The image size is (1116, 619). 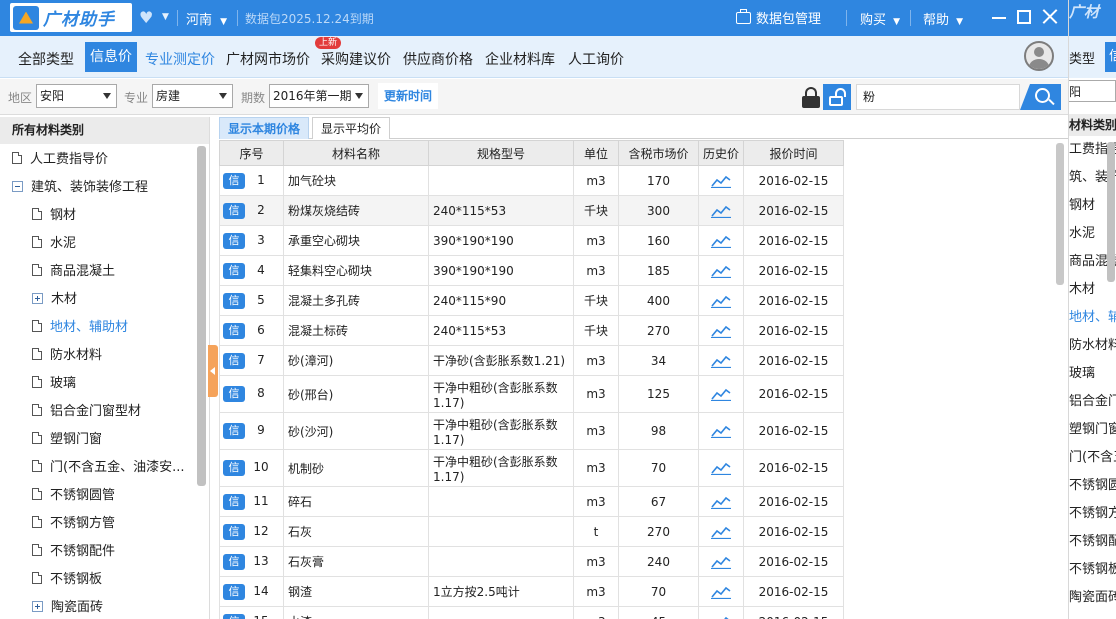 I want to click on tab-enterprise-library: 企业材料库, so click(x=520, y=59).